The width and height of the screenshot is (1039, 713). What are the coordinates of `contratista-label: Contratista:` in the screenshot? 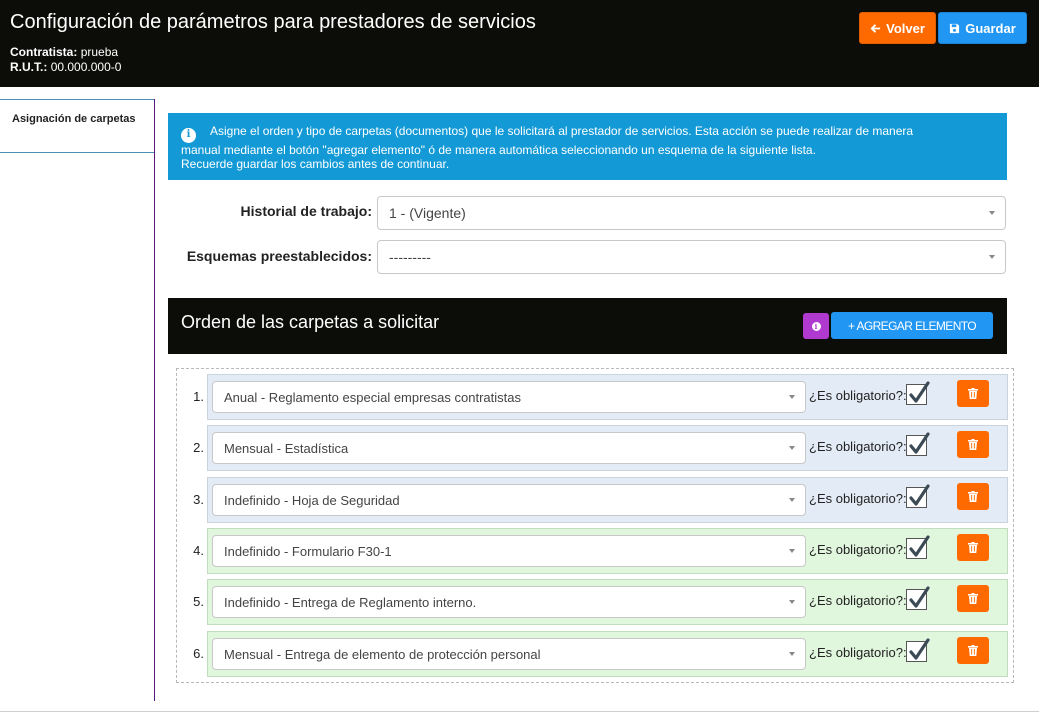 It's located at (44, 52).